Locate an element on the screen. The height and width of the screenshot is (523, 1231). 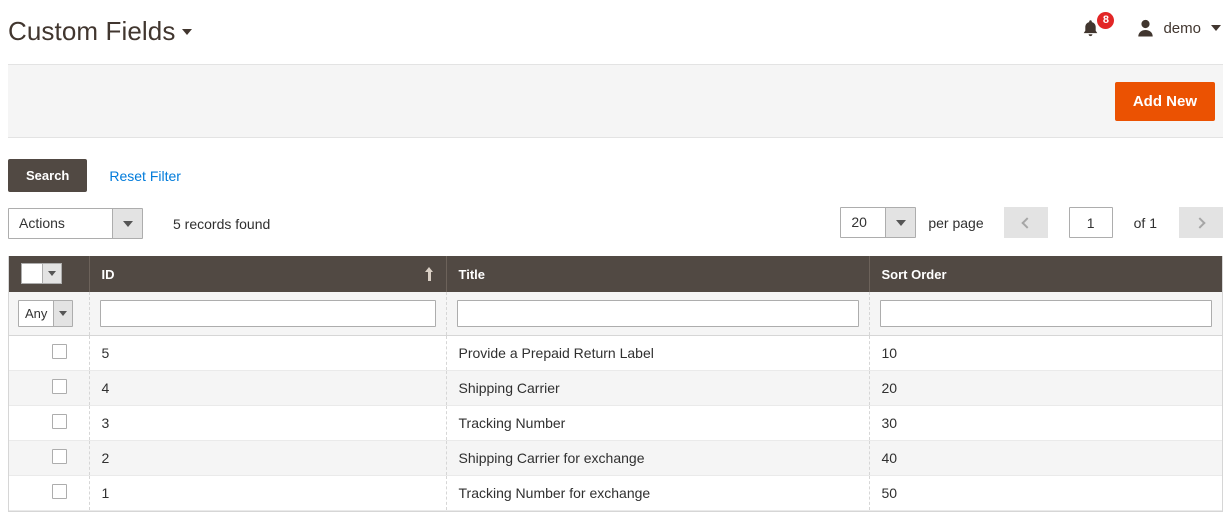
cell-sort-order: 30 is located at coordinates (1045, 423).